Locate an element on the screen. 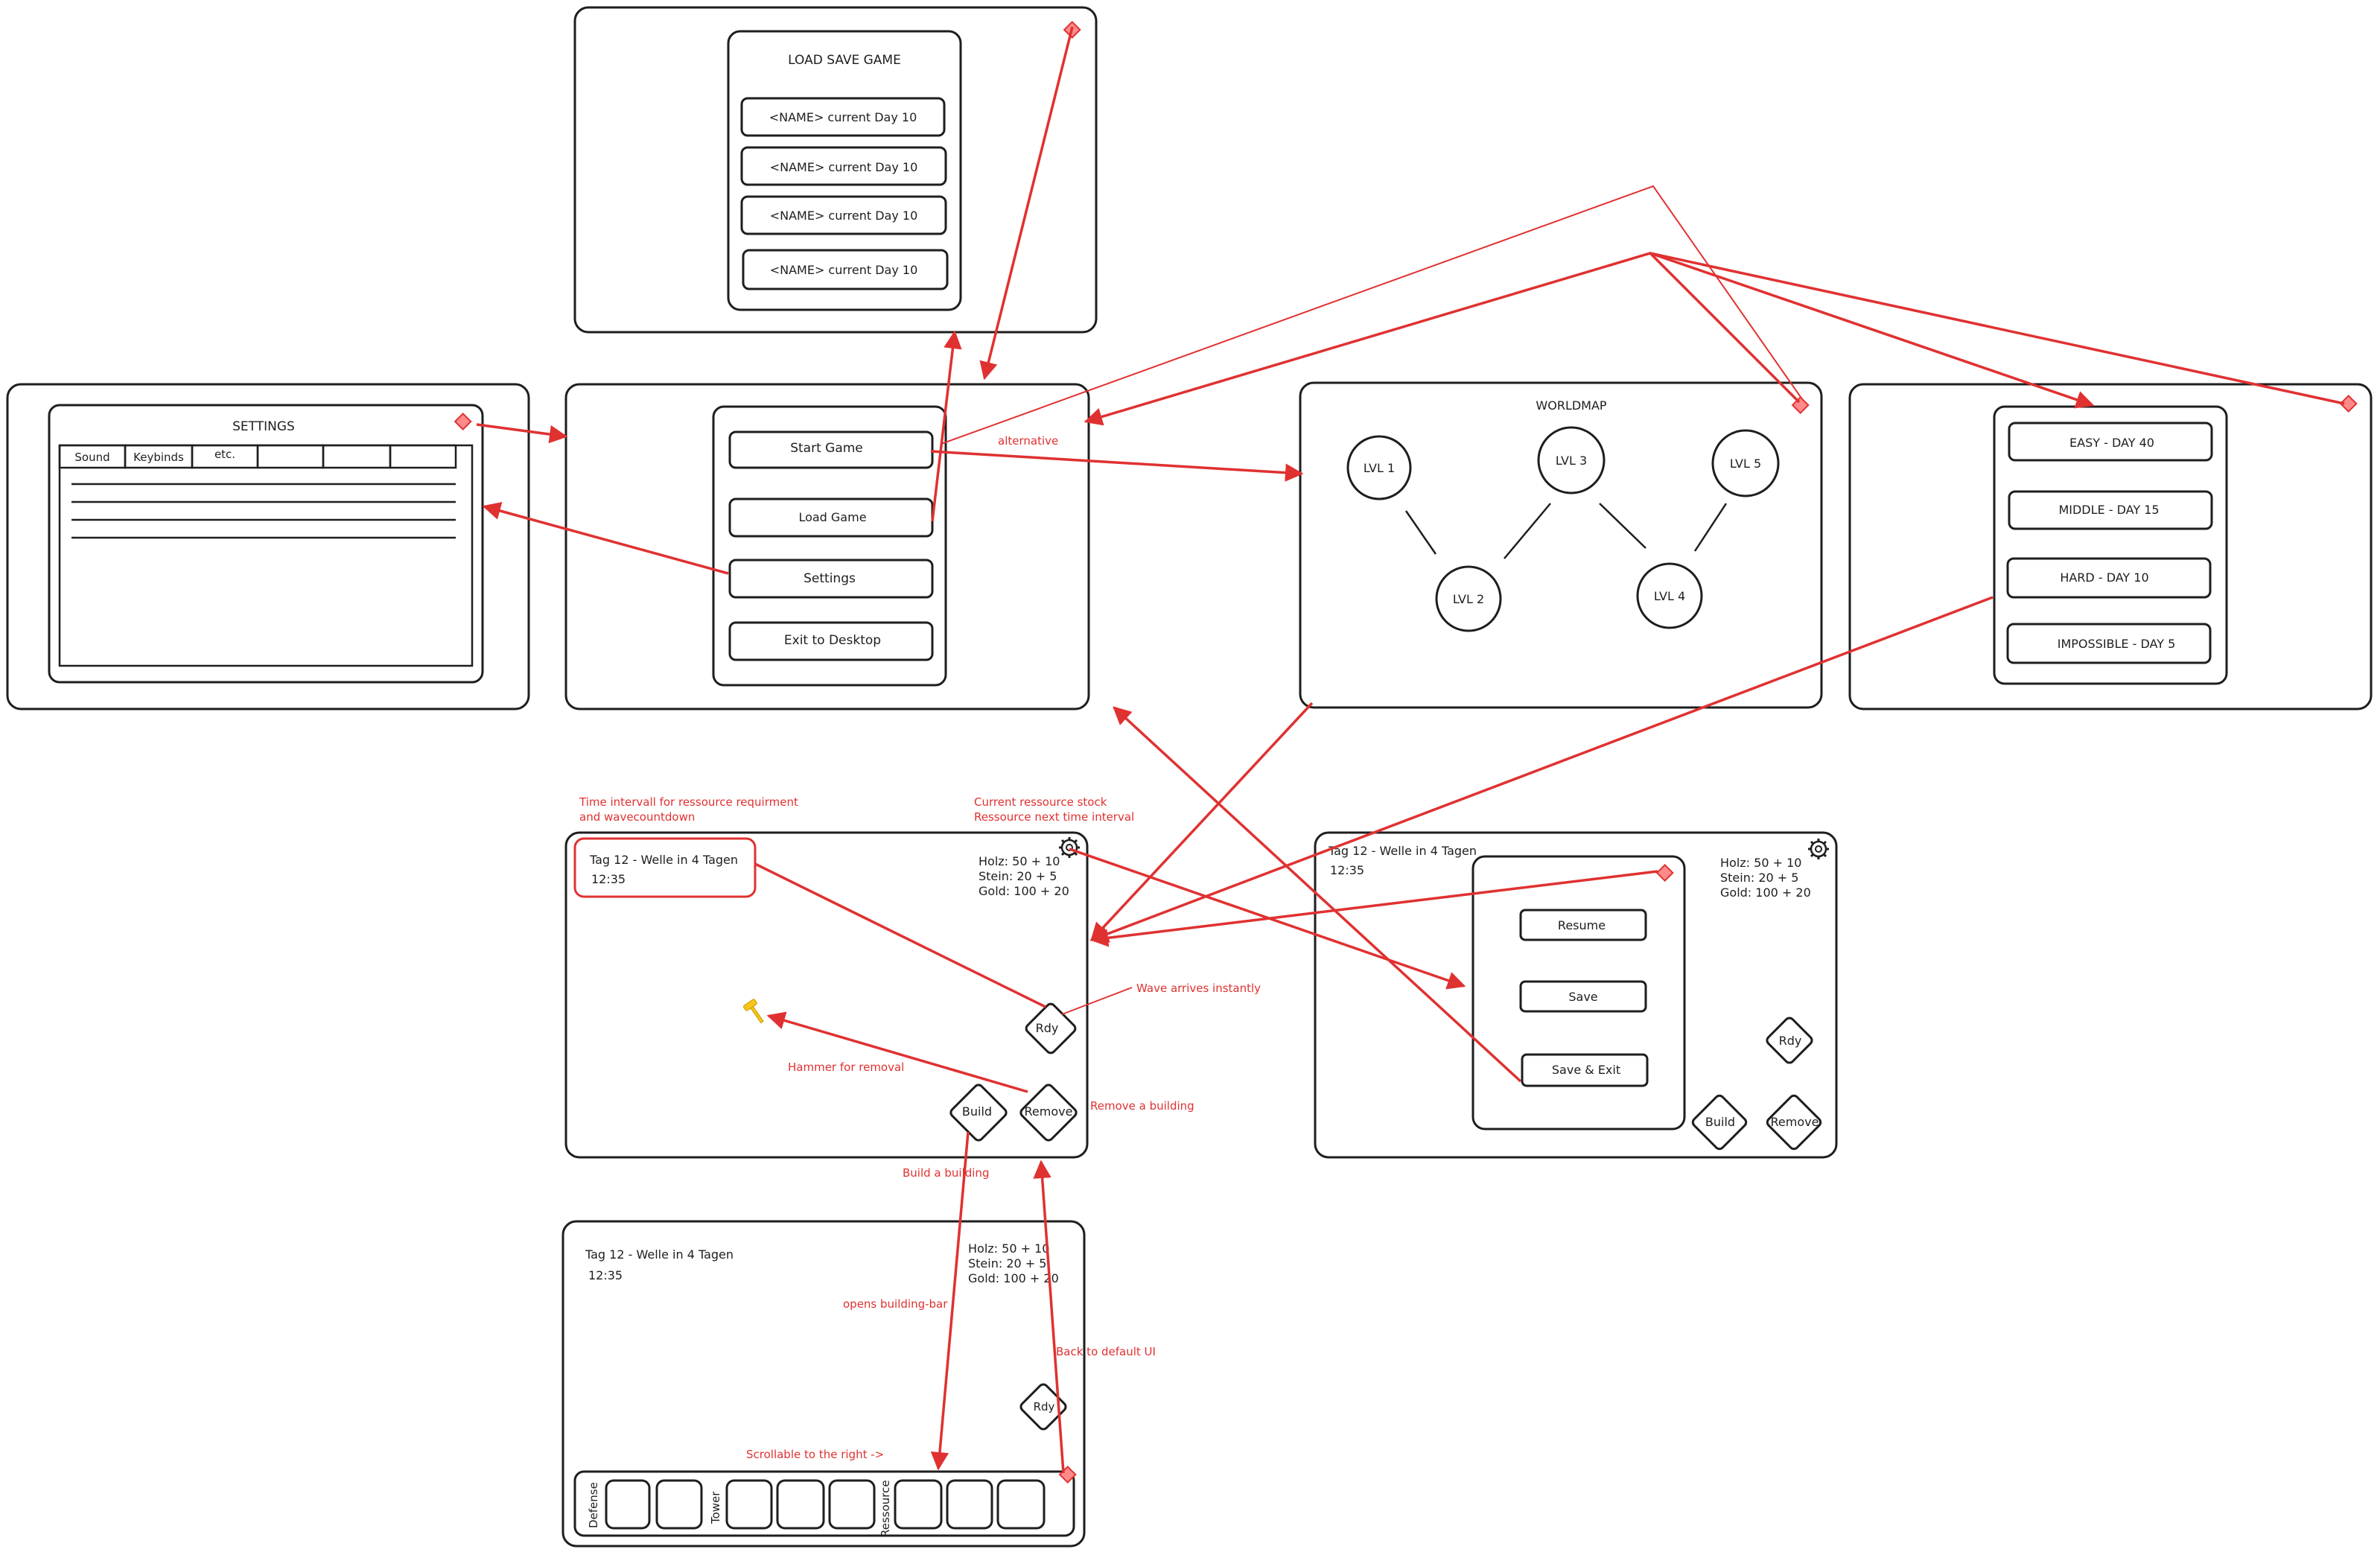 The height and width of the screenshot is (1555, 2380). note-alternative: alternative is located at coordinates (1028, 441).